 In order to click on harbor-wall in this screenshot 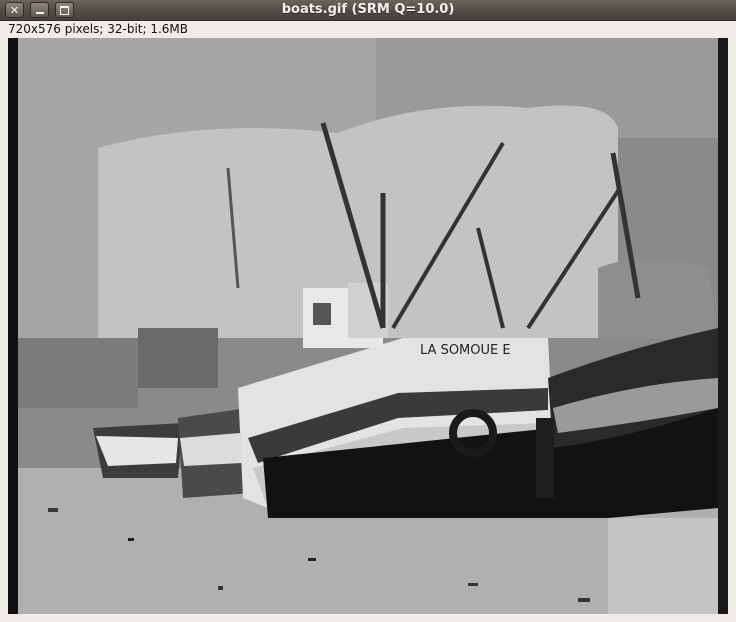, I will do `click(78, 373)`.